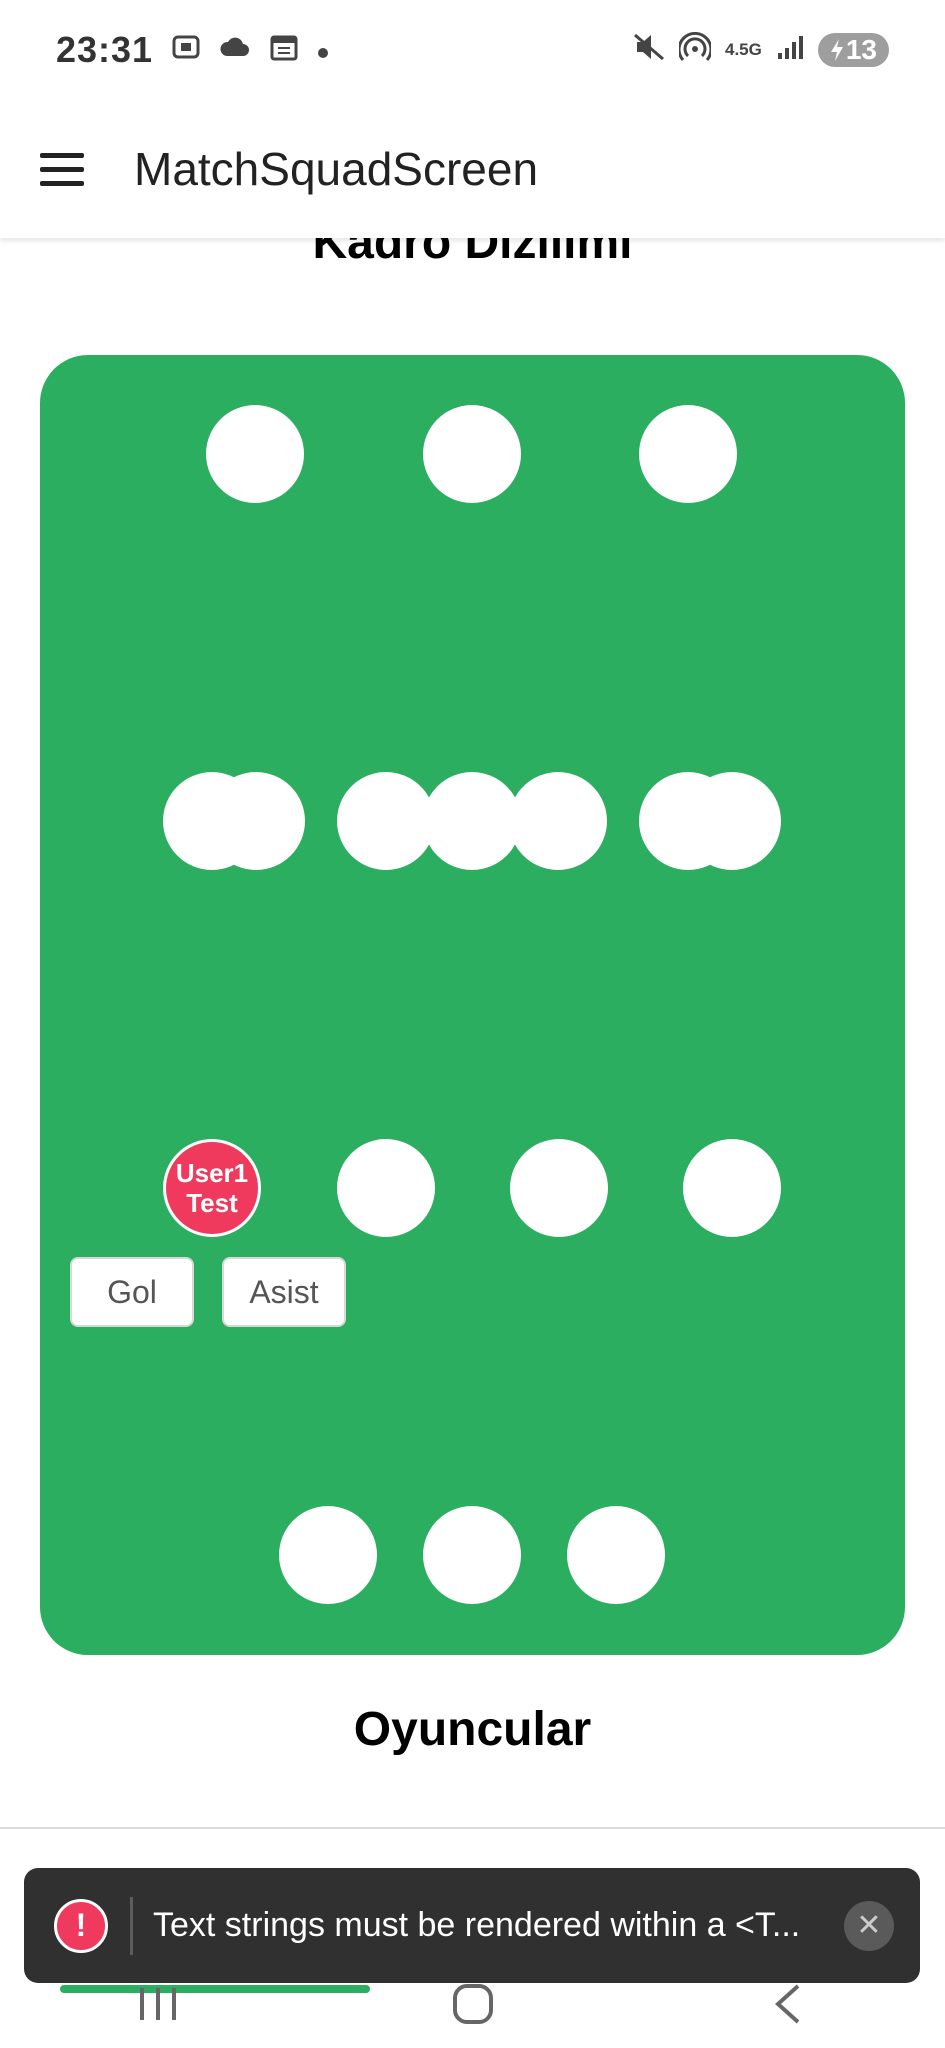 This screenshot has width=945, height=2048. Describe the element at coordinates (131, 1925) in the screenshot. I see `toast-separator` at that location.